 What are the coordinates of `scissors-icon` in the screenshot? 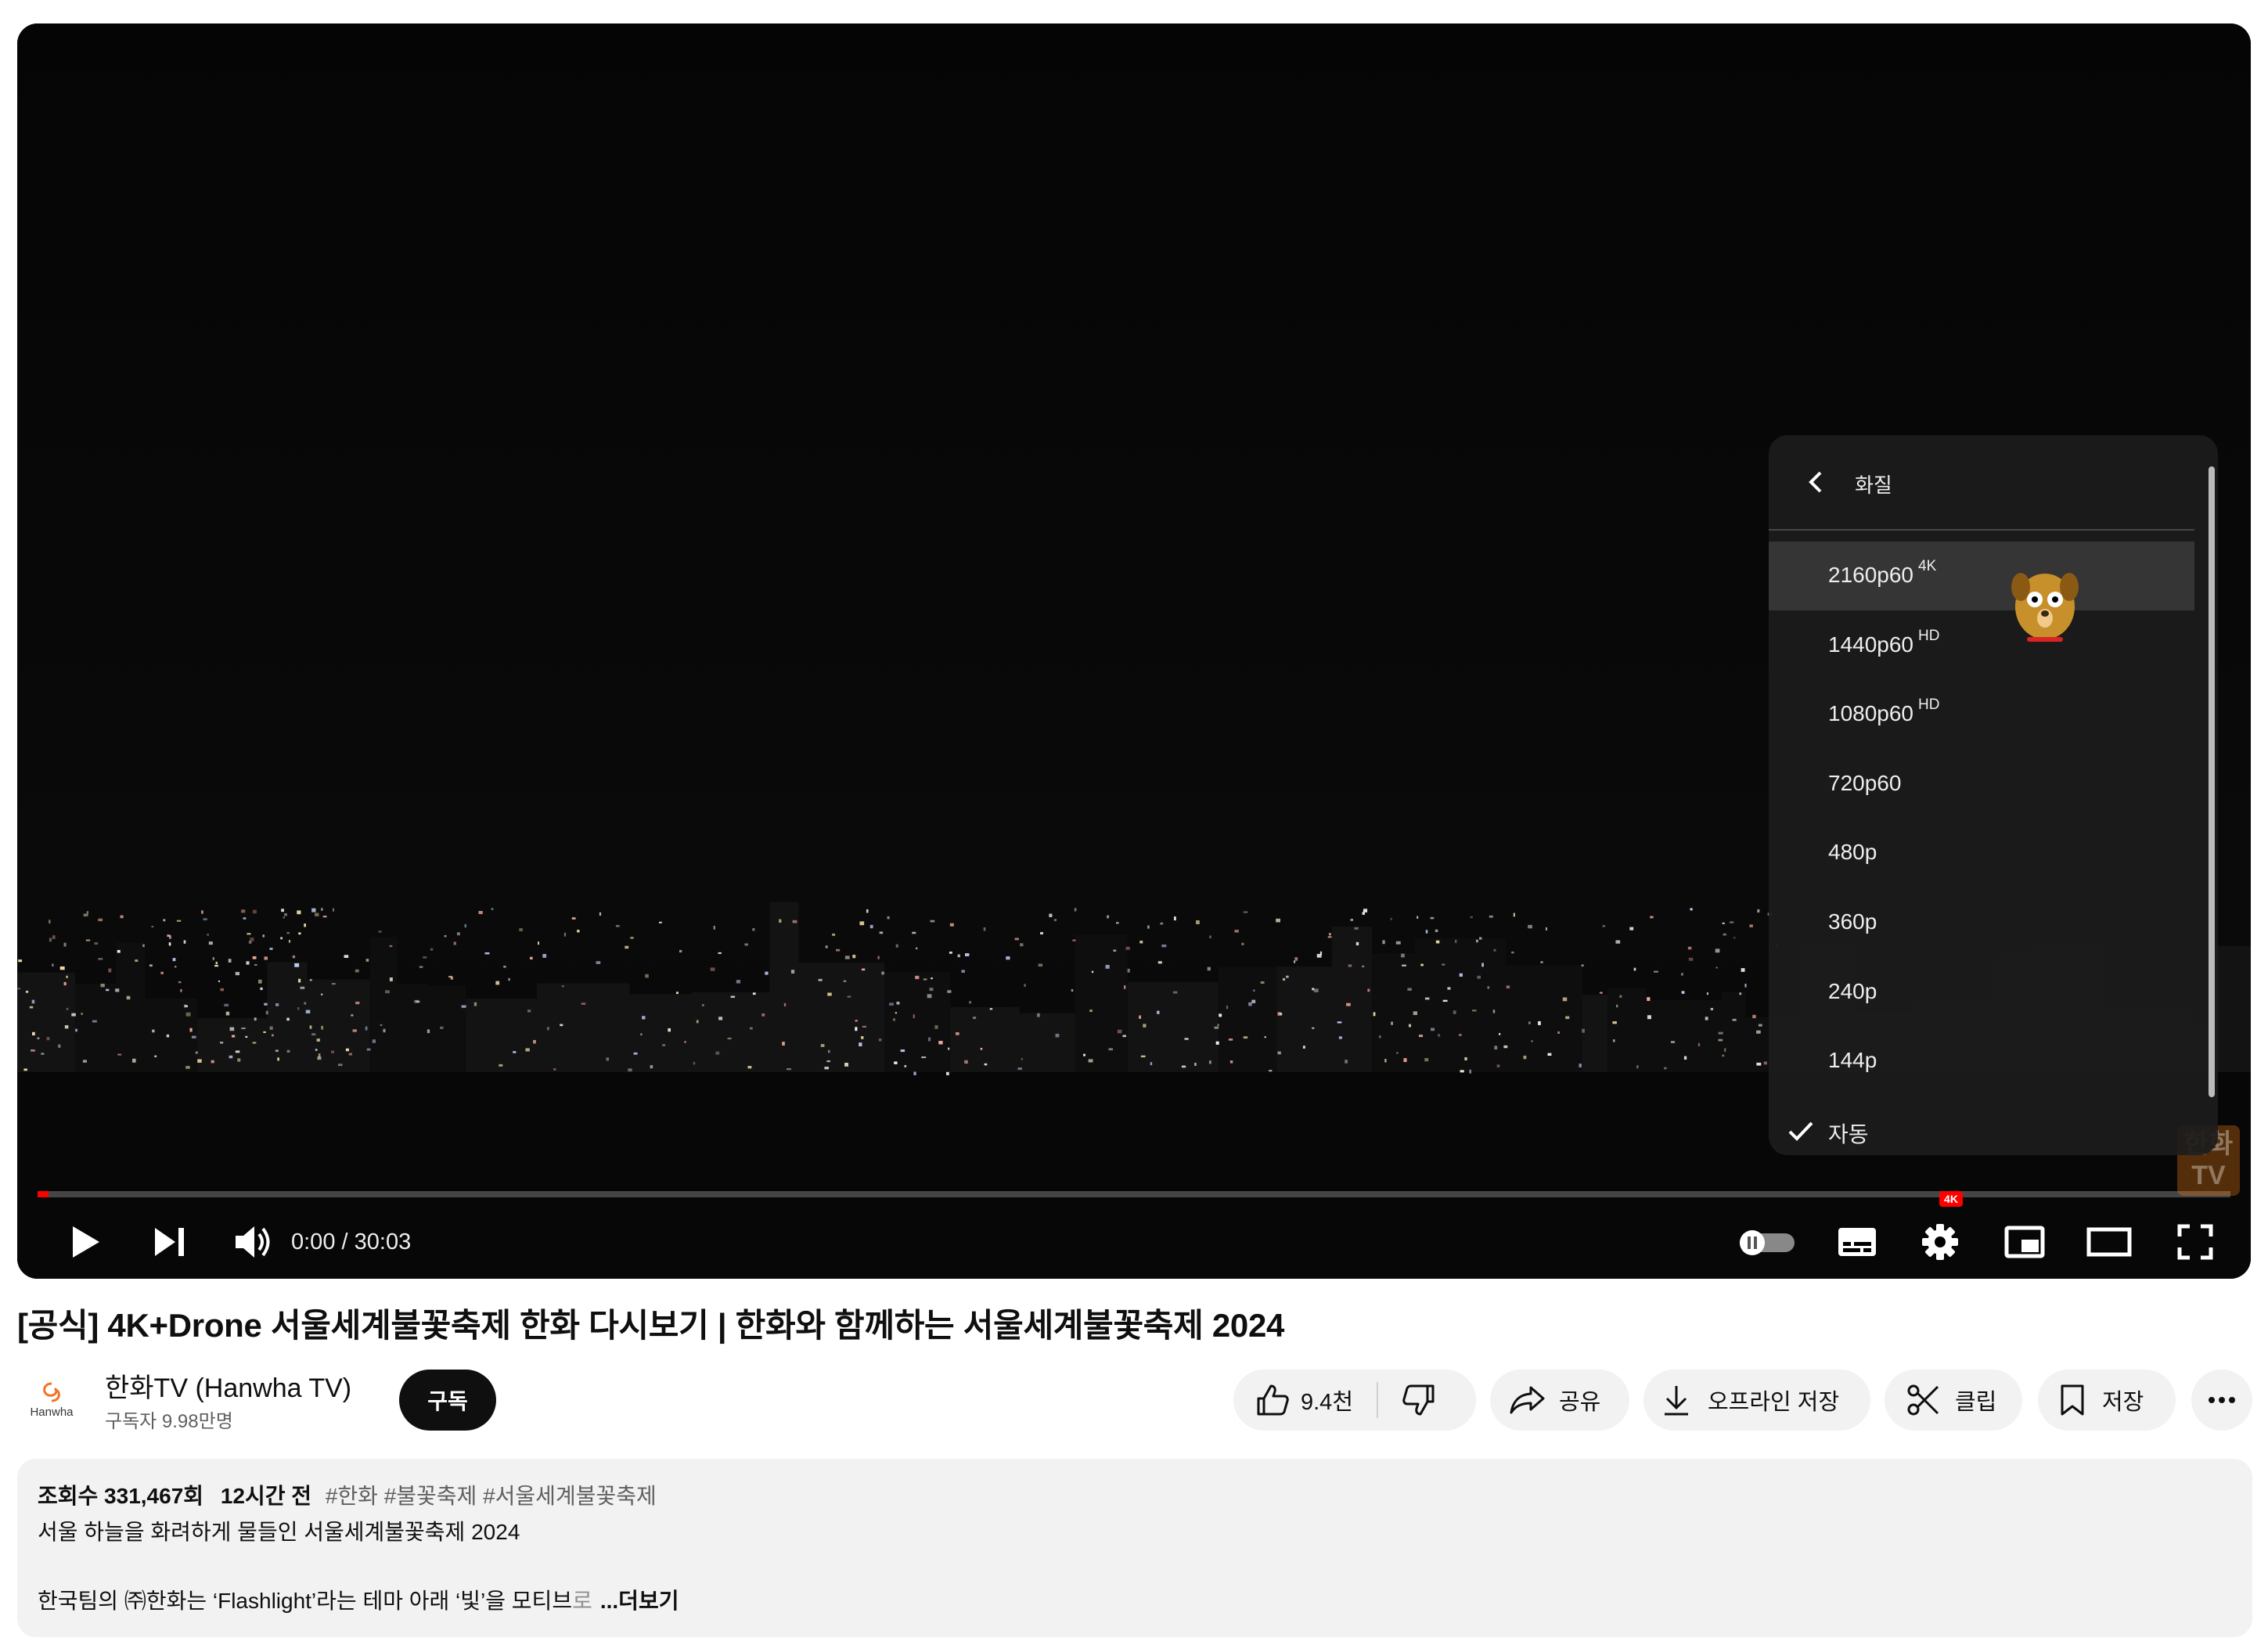 It's located at (1923, 1400).